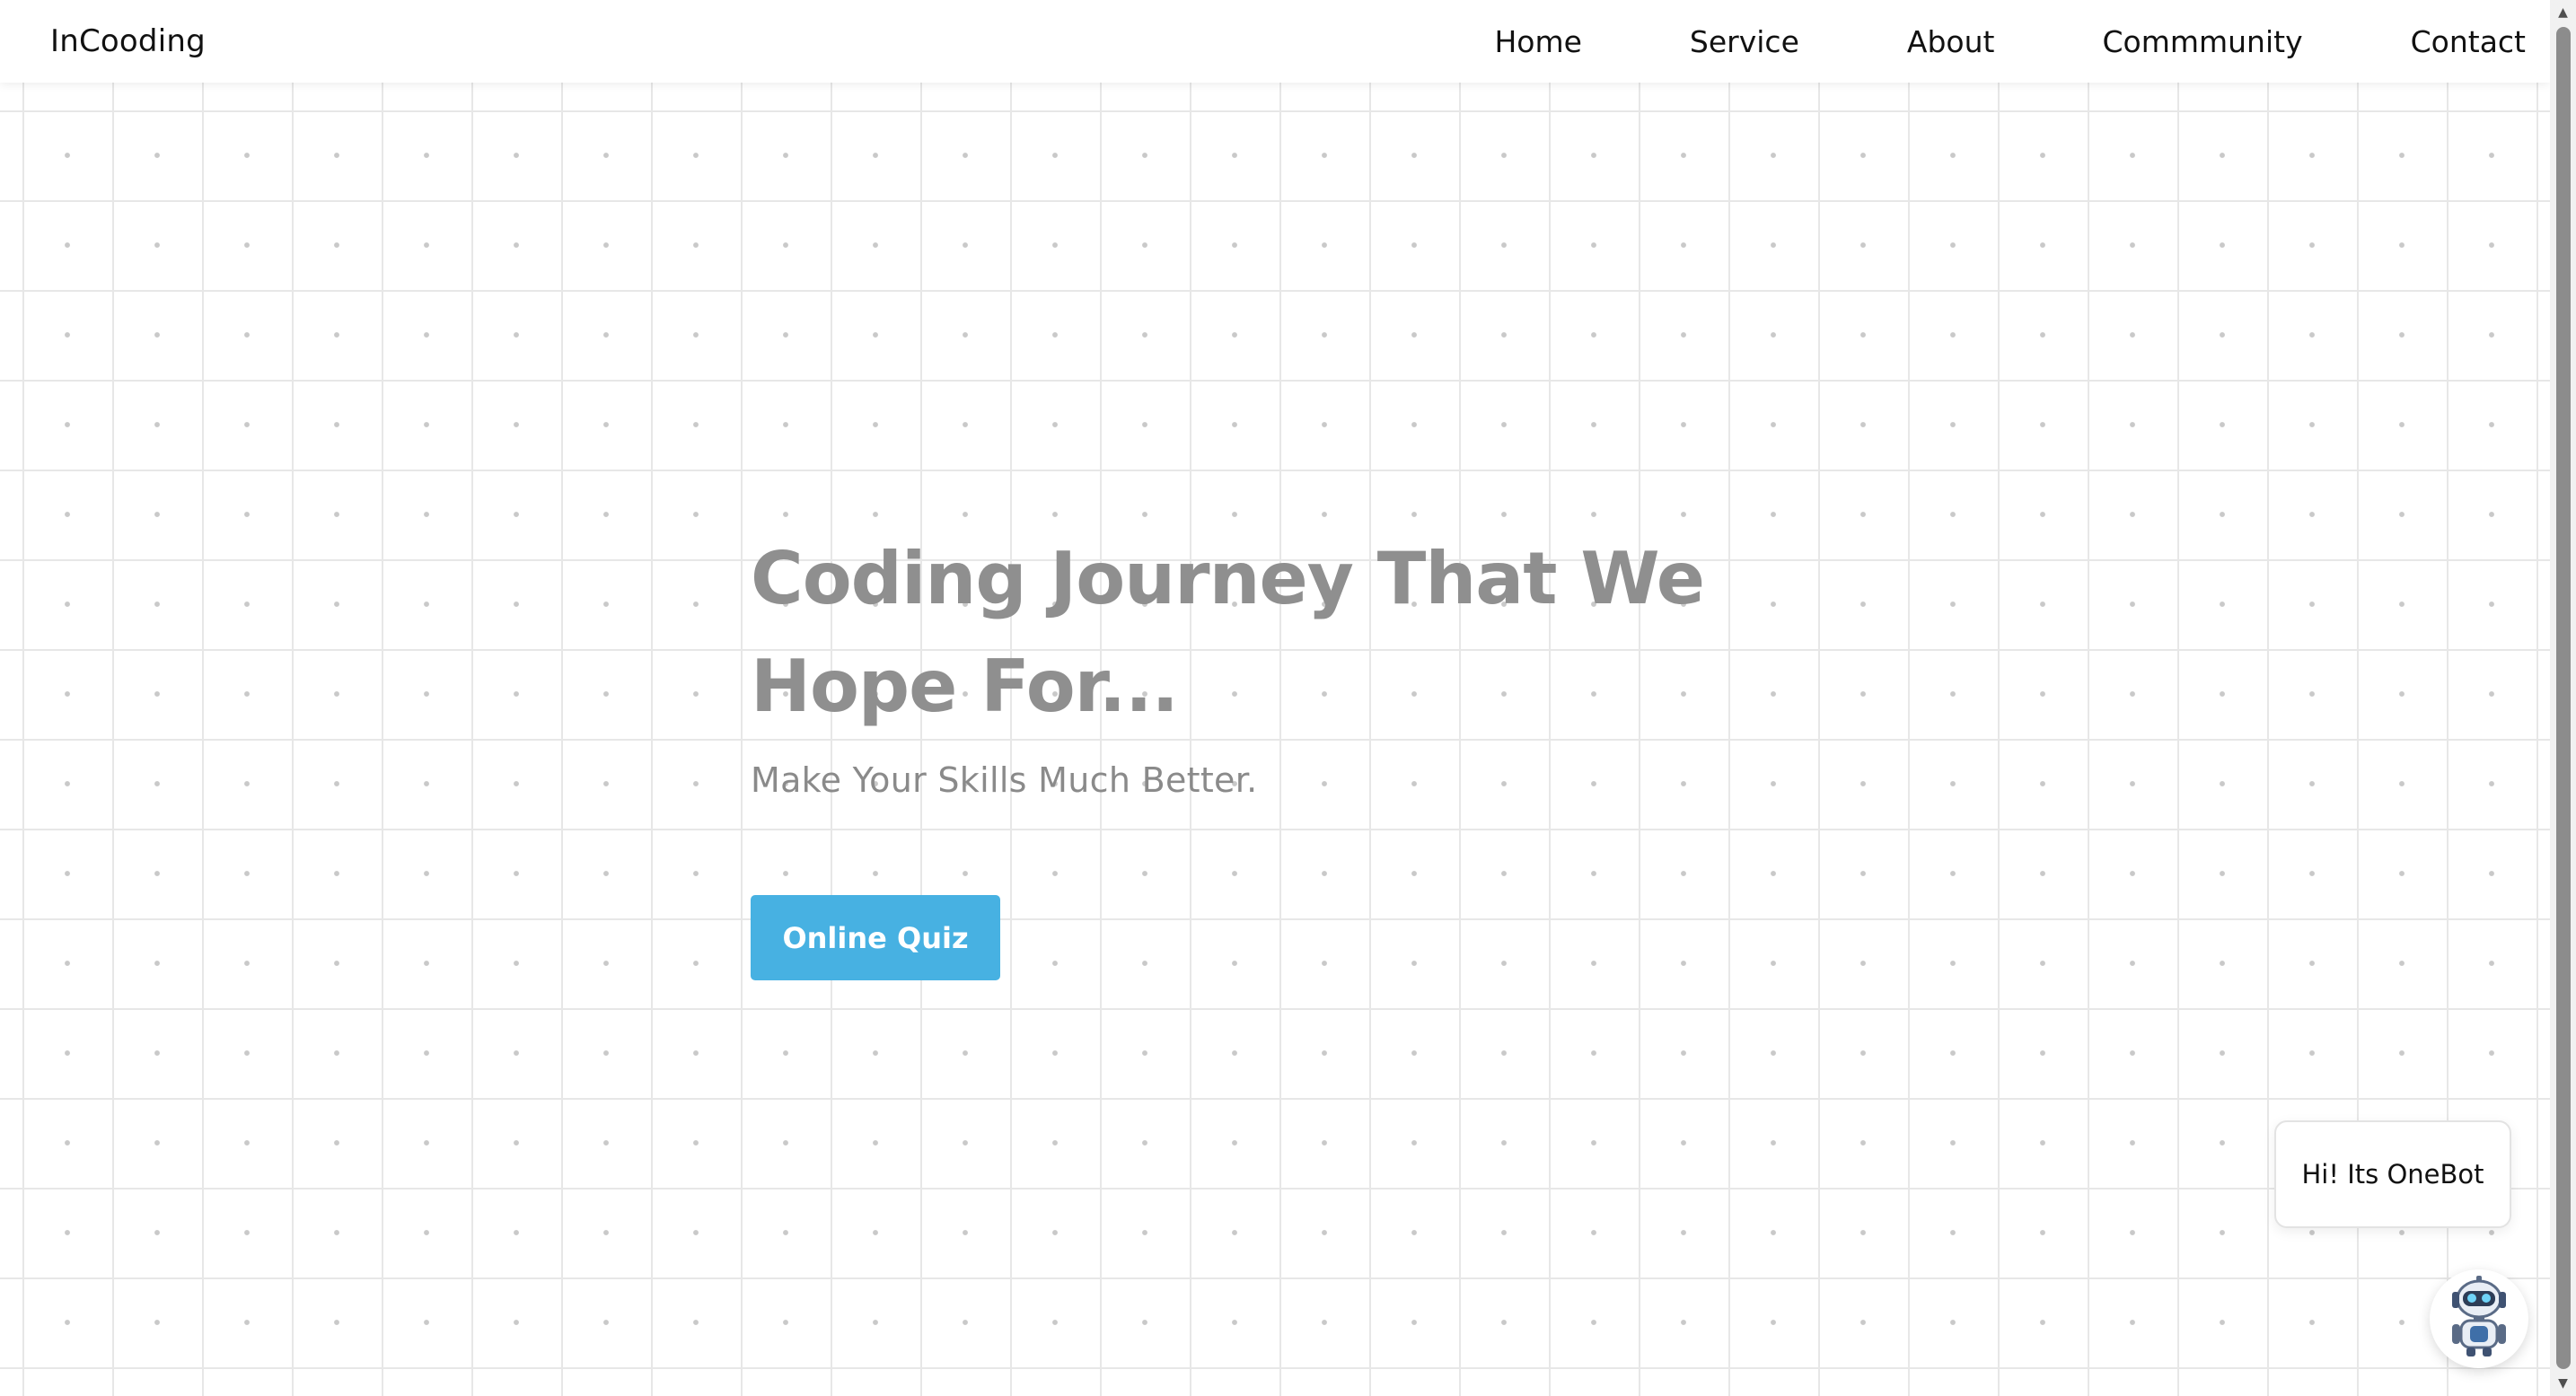 Image resolution: width=2576 pixels, height=1396 pixels. I want to click on chatbot-launcher, so click(2479, 1318).